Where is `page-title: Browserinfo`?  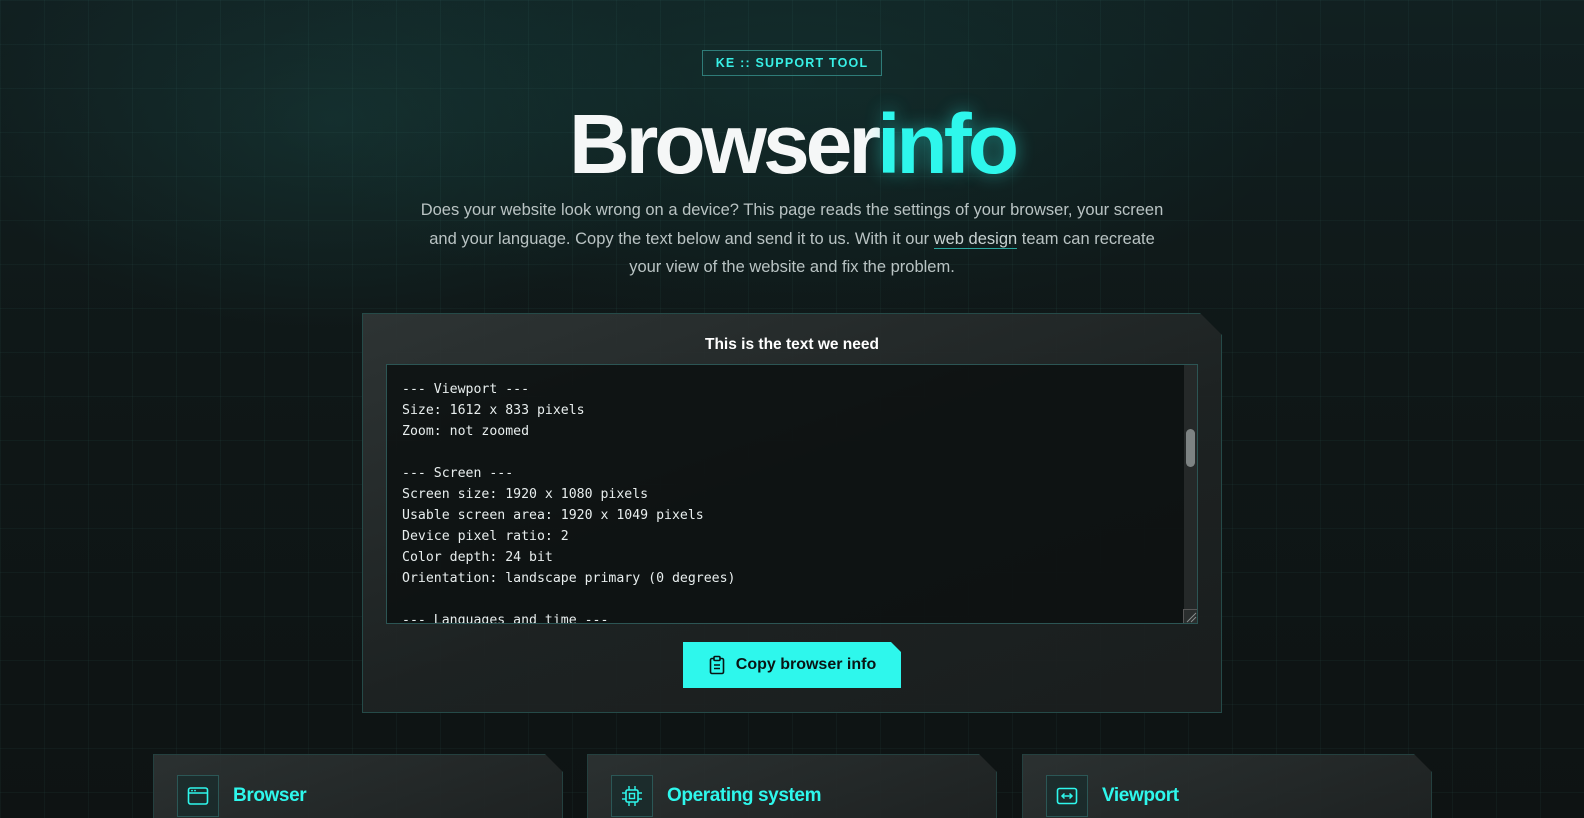 page-title: Browserinfo is located at coordinates (792, 144).